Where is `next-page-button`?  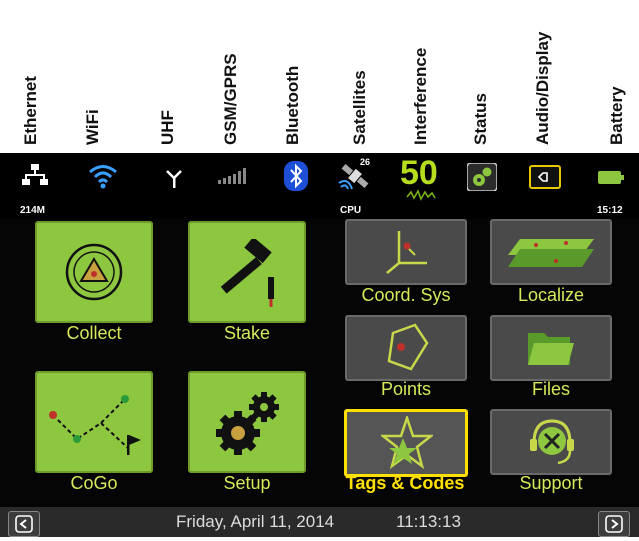 next-page-button is located at coordinates (614, 524).